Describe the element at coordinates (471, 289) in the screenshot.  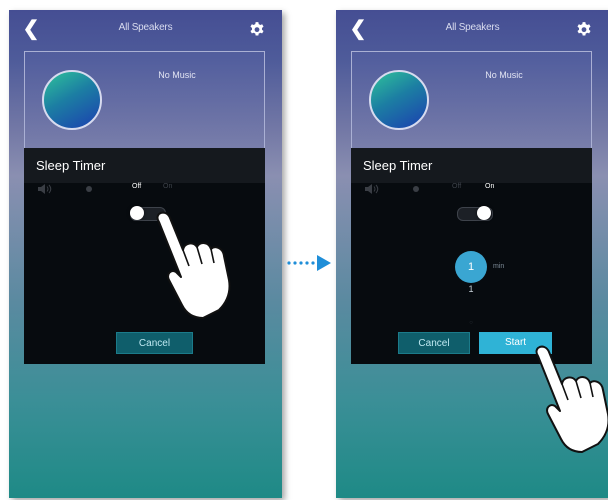
I see `timer-picker-next-value: 1` at that location.